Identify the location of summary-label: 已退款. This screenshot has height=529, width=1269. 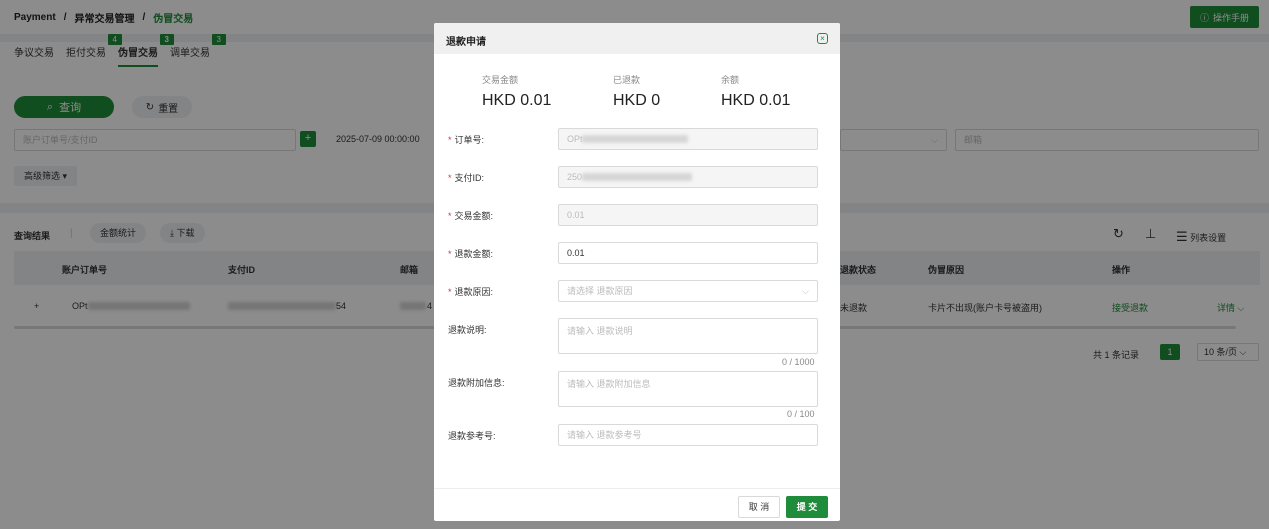
(627, 80).